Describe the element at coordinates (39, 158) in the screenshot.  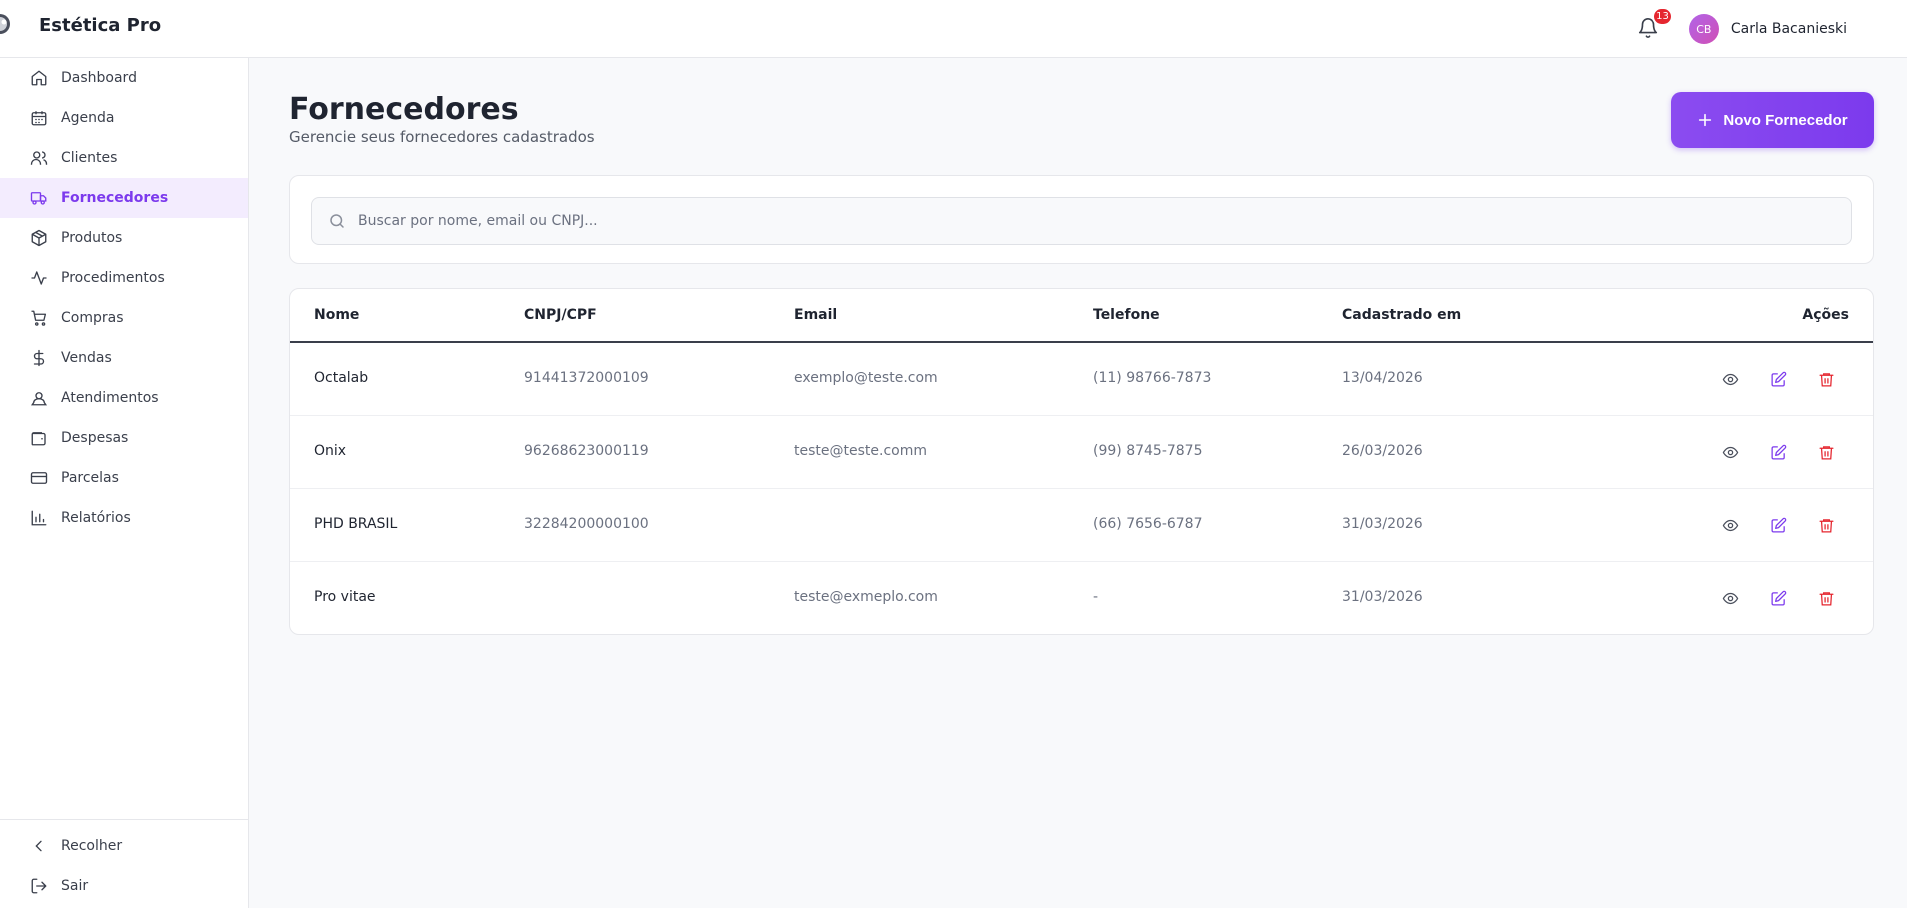
I see `users-icon` at that location.